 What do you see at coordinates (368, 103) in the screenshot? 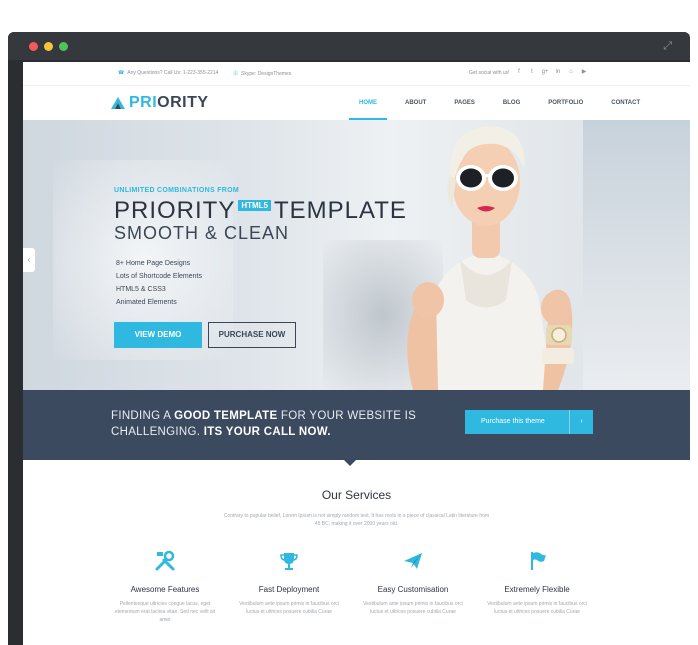
I see `nav-item-home: HOME` at bounding box center [368, 103].